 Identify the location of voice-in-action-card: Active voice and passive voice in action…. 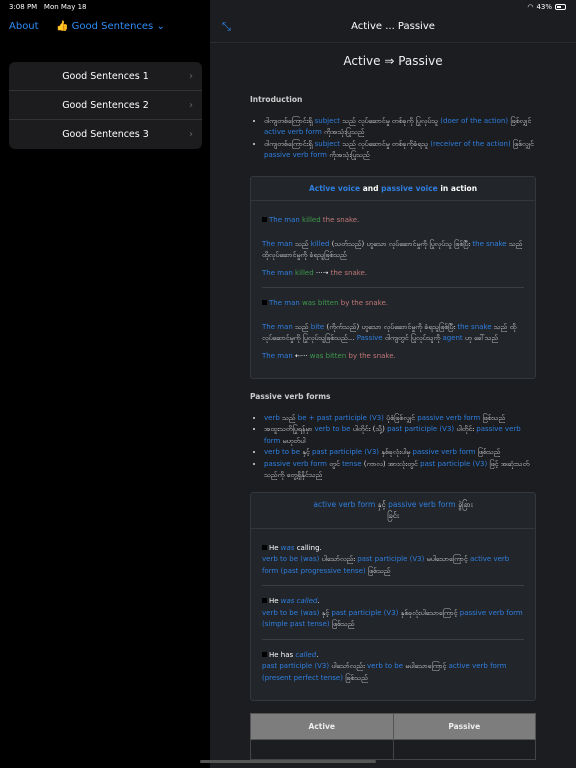
(393, 277).